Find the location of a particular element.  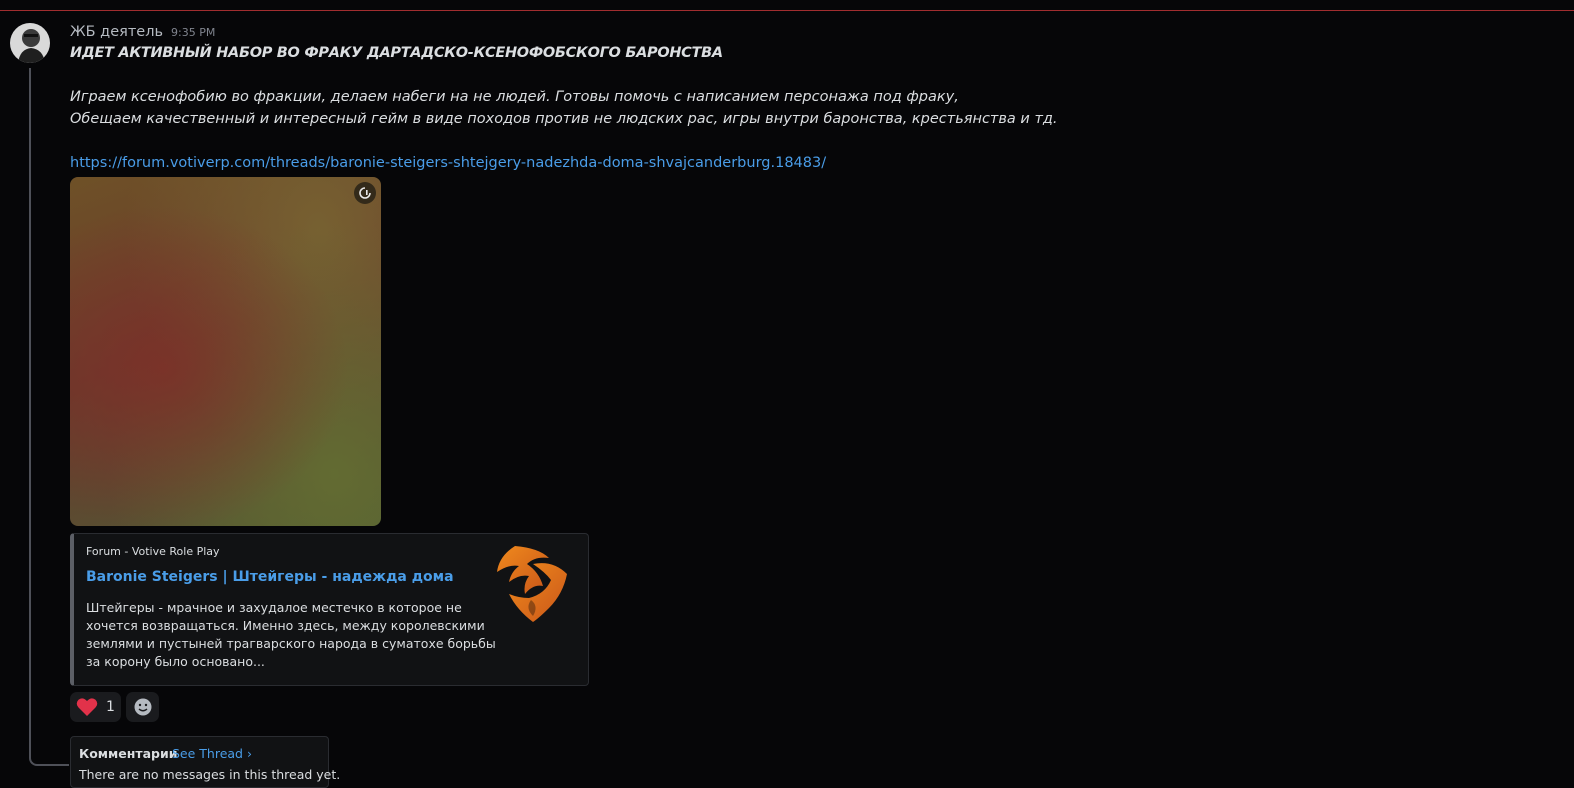

eagle-shield-logo-icon is located at coordinates (531, 584).